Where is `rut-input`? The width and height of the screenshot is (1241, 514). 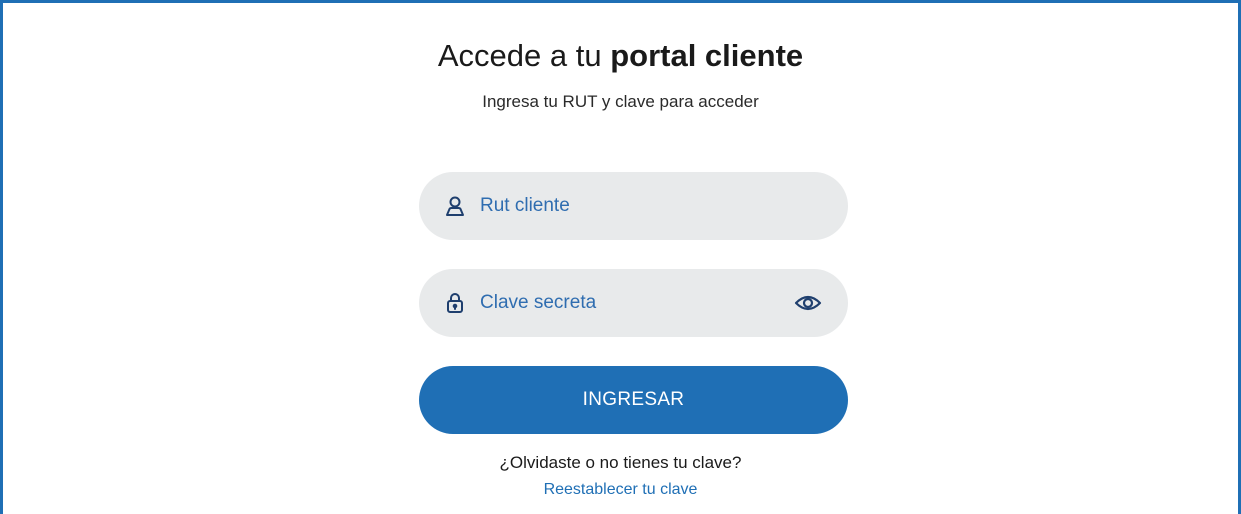 rut-input is located at coordinates (630, 206).